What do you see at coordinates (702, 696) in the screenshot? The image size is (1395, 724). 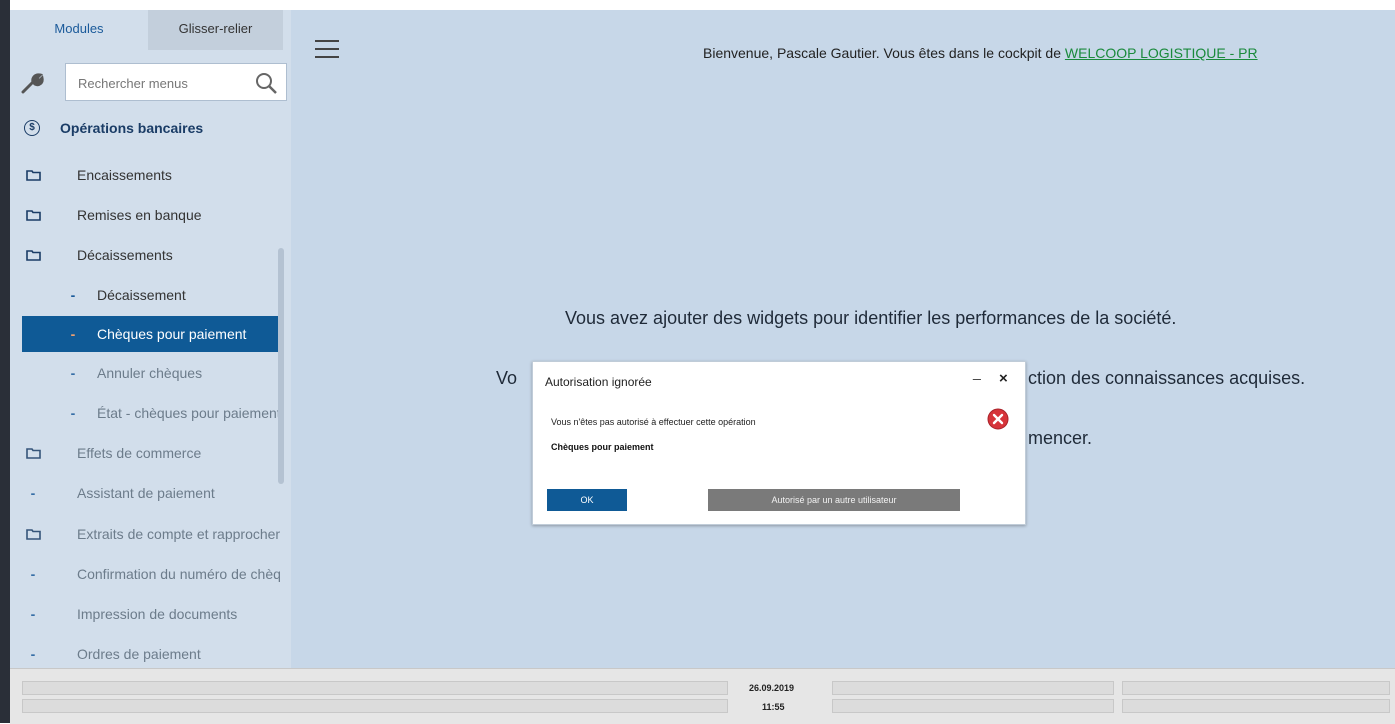 I see `status-bar: 26.09.2019 11:55` at bounding box center [702, 696].